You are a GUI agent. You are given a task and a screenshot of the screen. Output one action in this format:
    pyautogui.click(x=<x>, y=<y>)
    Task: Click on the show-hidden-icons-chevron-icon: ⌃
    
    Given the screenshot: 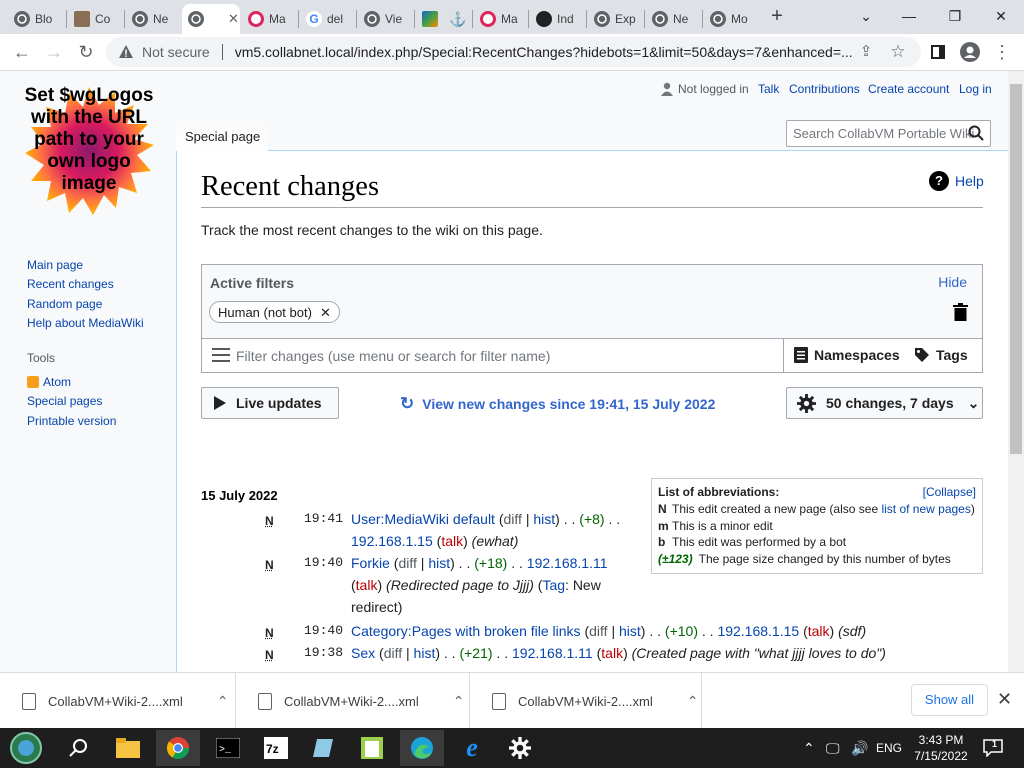 What is the action you would take?
    pyautogui.click(x=809, y=748)
    